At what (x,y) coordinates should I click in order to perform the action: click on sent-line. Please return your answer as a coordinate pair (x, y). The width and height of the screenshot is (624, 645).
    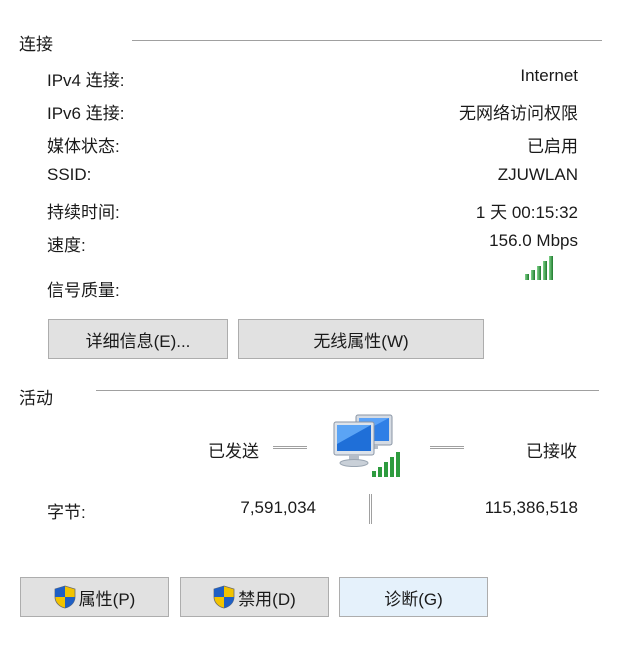
    Looking at the image, I should click on (290, 447).